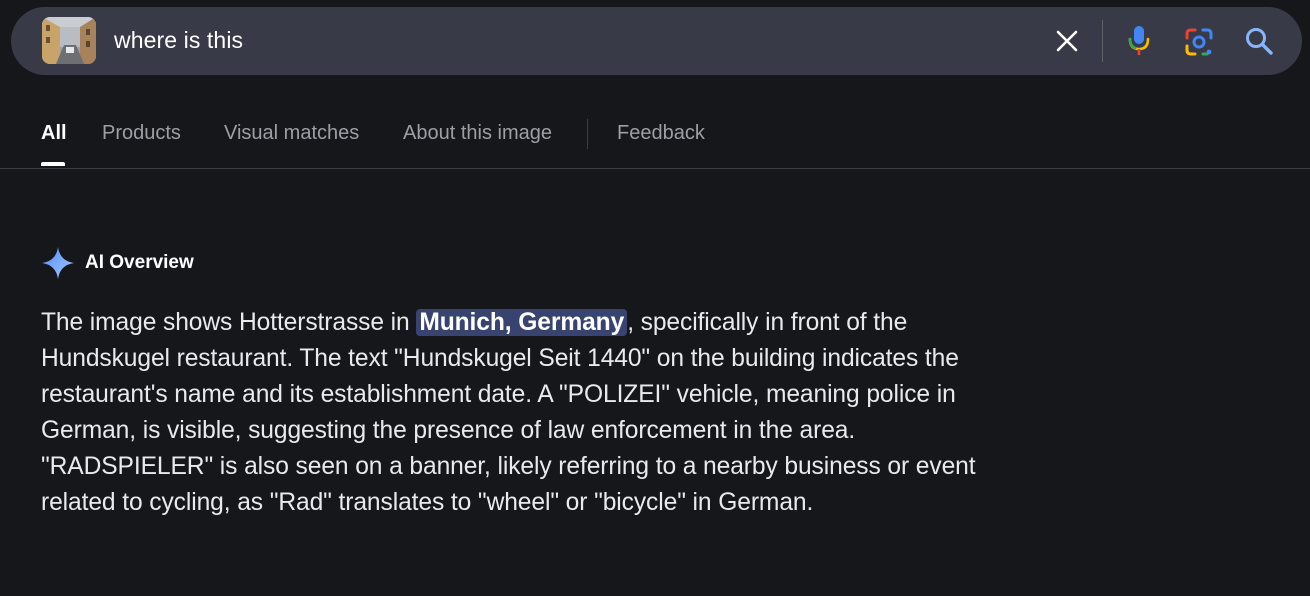 This screenshot has height=596, width=1310. I want to click on tab-about-this-image: About this image, so click(477, 133).